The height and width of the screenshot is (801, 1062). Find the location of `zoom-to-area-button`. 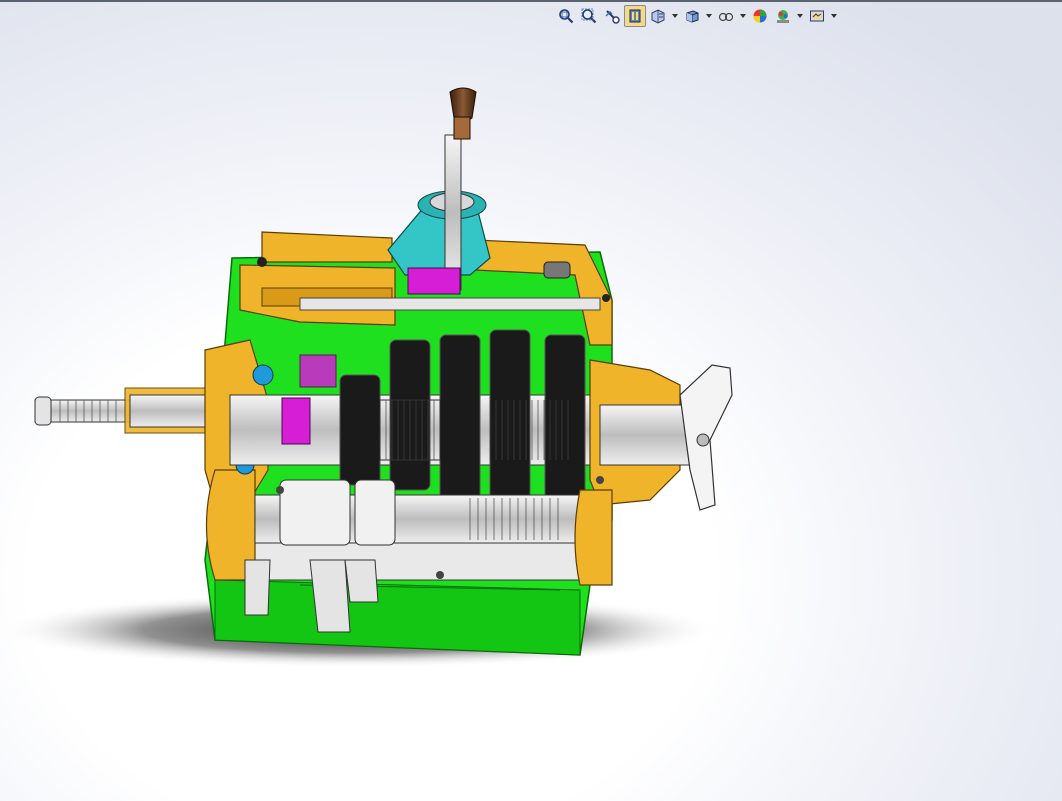

zoom-to-area-button is located at coordinates (589, 16).